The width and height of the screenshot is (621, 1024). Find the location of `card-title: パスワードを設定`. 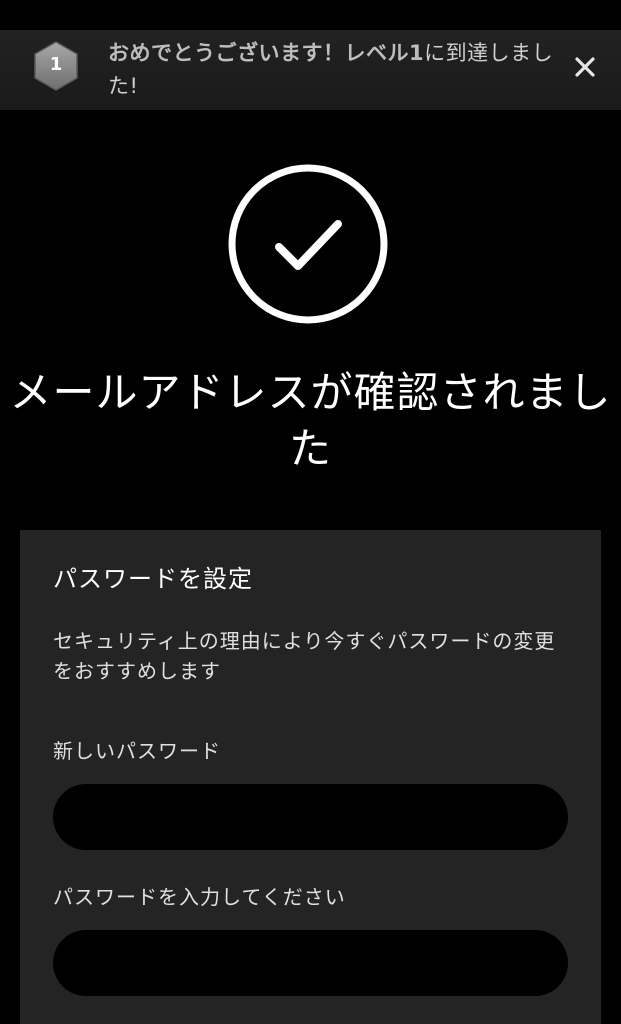

card-title: パスワードを設定 is located at coordinates (153, 579).